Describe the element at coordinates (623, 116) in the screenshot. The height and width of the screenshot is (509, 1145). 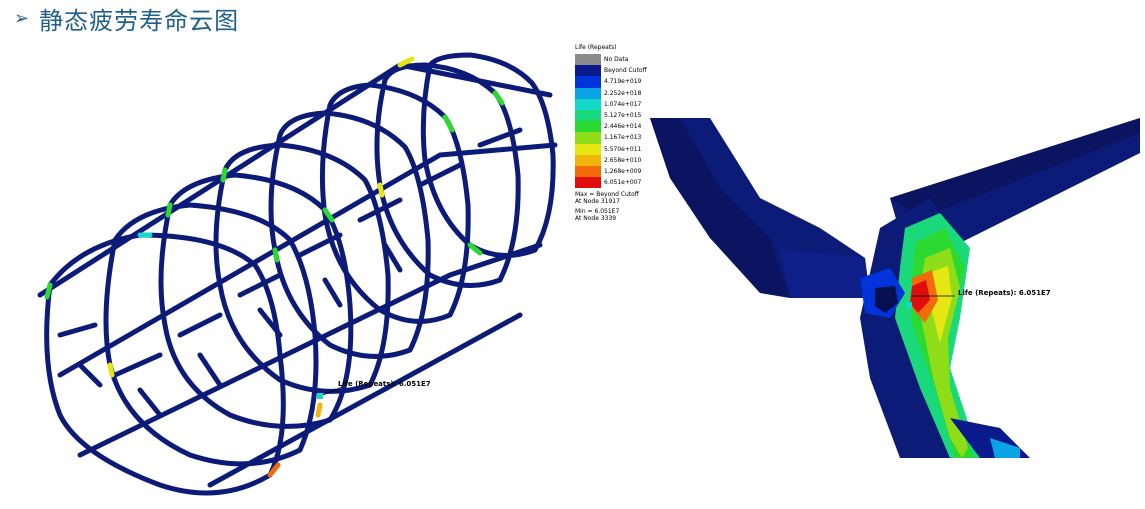
I see `legend-label: 5.127e+015` at that location.